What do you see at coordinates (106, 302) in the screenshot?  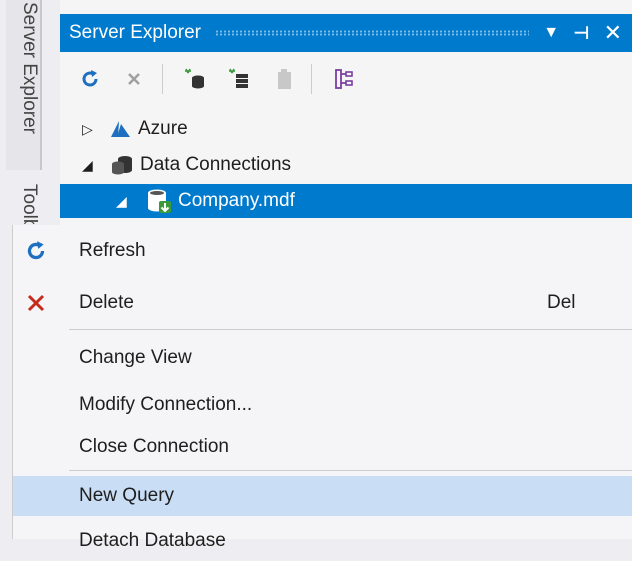 I see `menu-item-label: Delete` at bounding box center [106, 302].